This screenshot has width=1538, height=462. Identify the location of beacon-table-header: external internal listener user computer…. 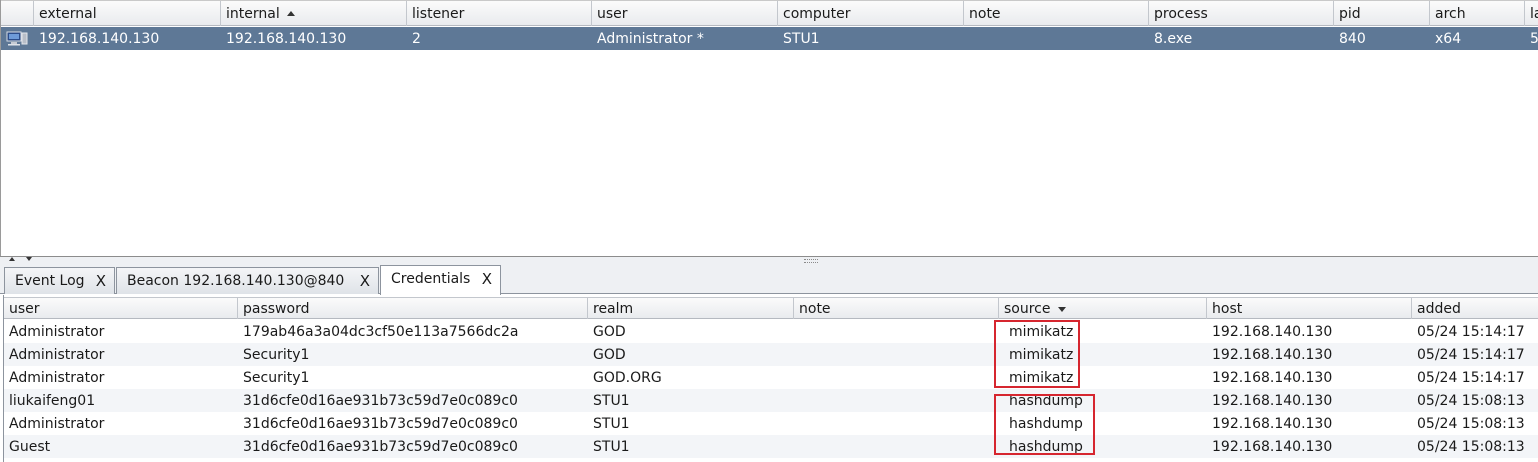
(769, 13).